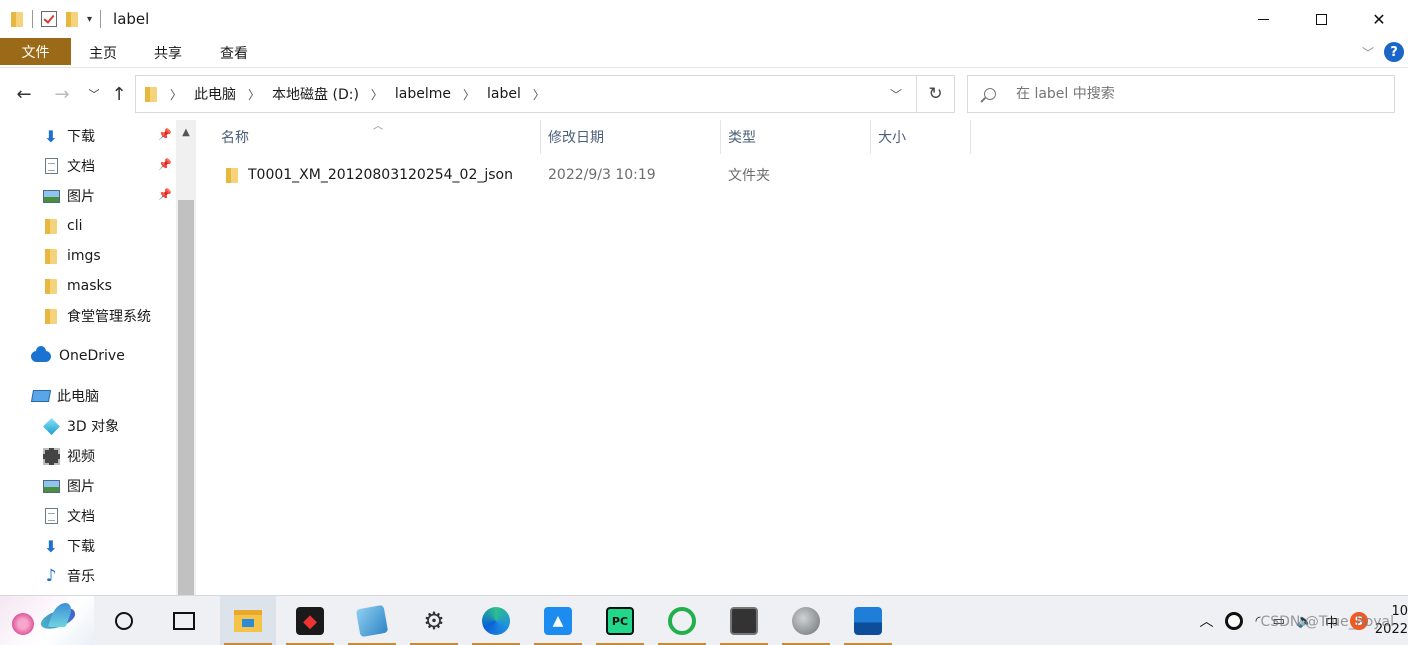  Describe the element at coordinates (310, 620) in the screenshot. I see `taskbar-red-app: ◆` at that location.